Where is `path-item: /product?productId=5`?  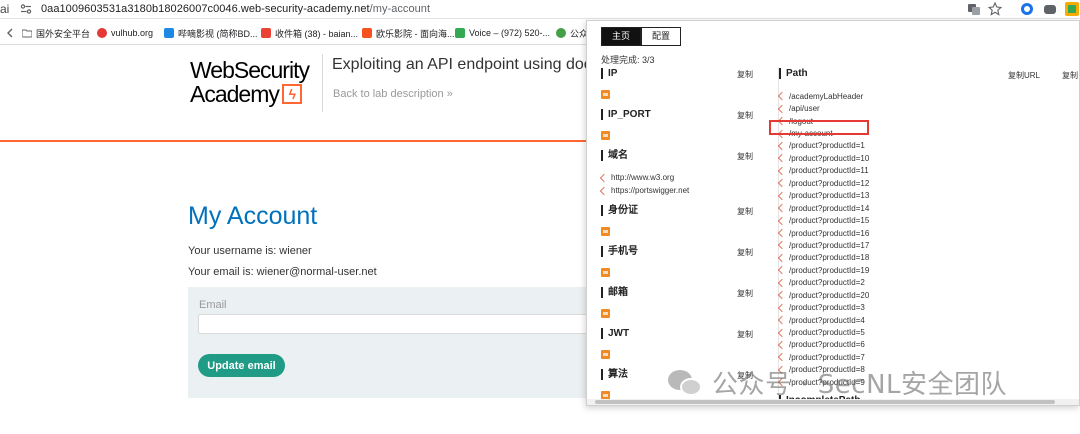
path-item: /product?productId=5 is located at coordinates (823, 332).